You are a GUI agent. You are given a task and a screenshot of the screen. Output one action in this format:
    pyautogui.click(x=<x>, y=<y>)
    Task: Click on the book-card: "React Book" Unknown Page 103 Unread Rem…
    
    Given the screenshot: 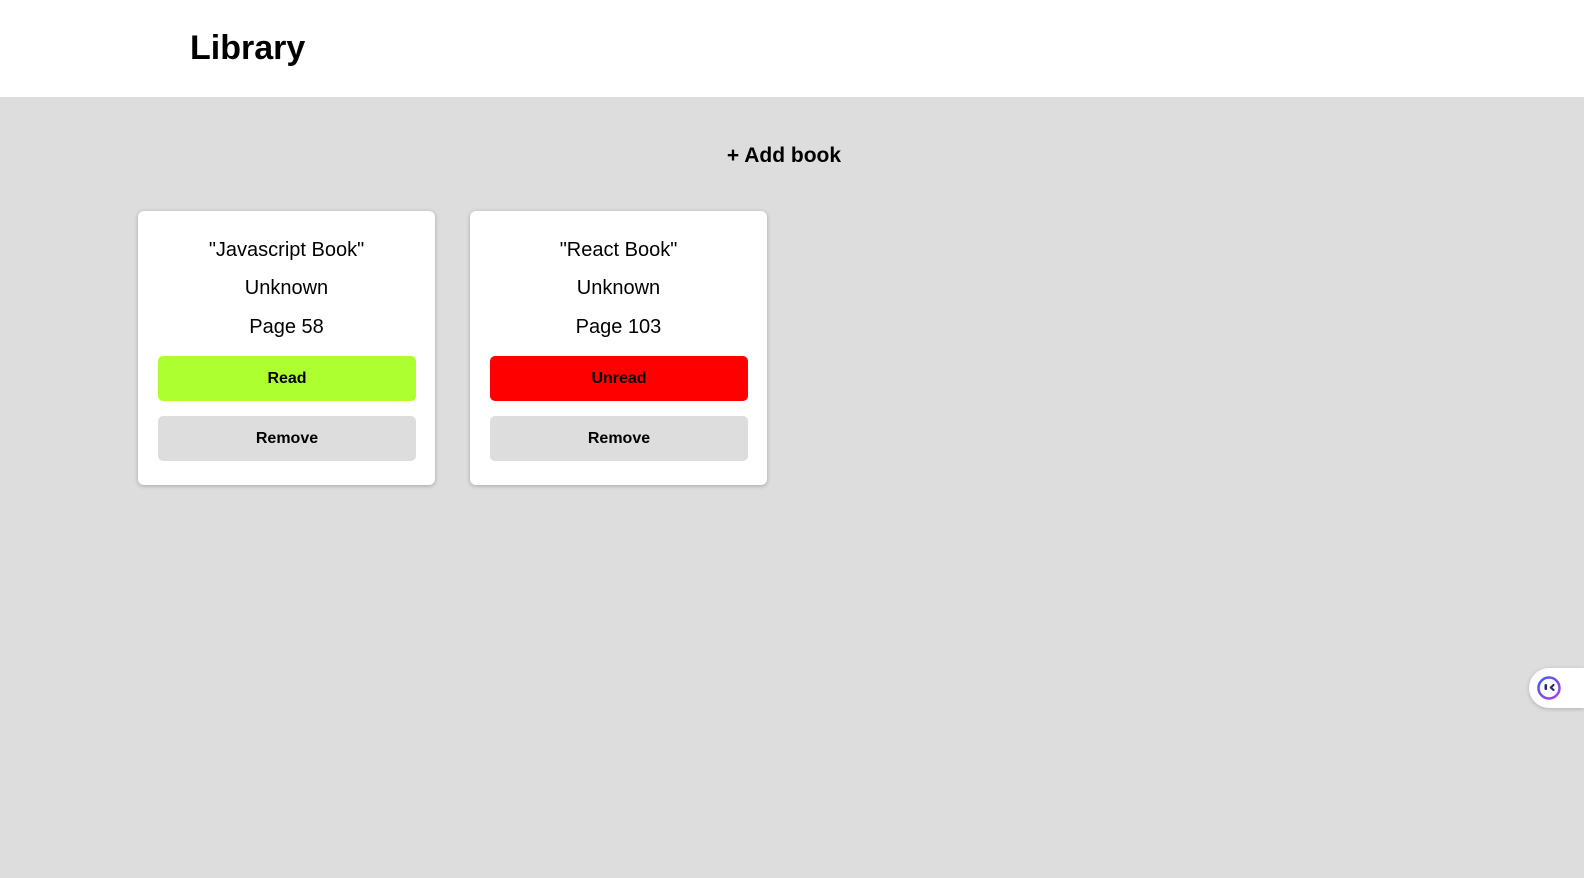 What is the action you would take?
    pyautogui.click(x=618, y=348)
    